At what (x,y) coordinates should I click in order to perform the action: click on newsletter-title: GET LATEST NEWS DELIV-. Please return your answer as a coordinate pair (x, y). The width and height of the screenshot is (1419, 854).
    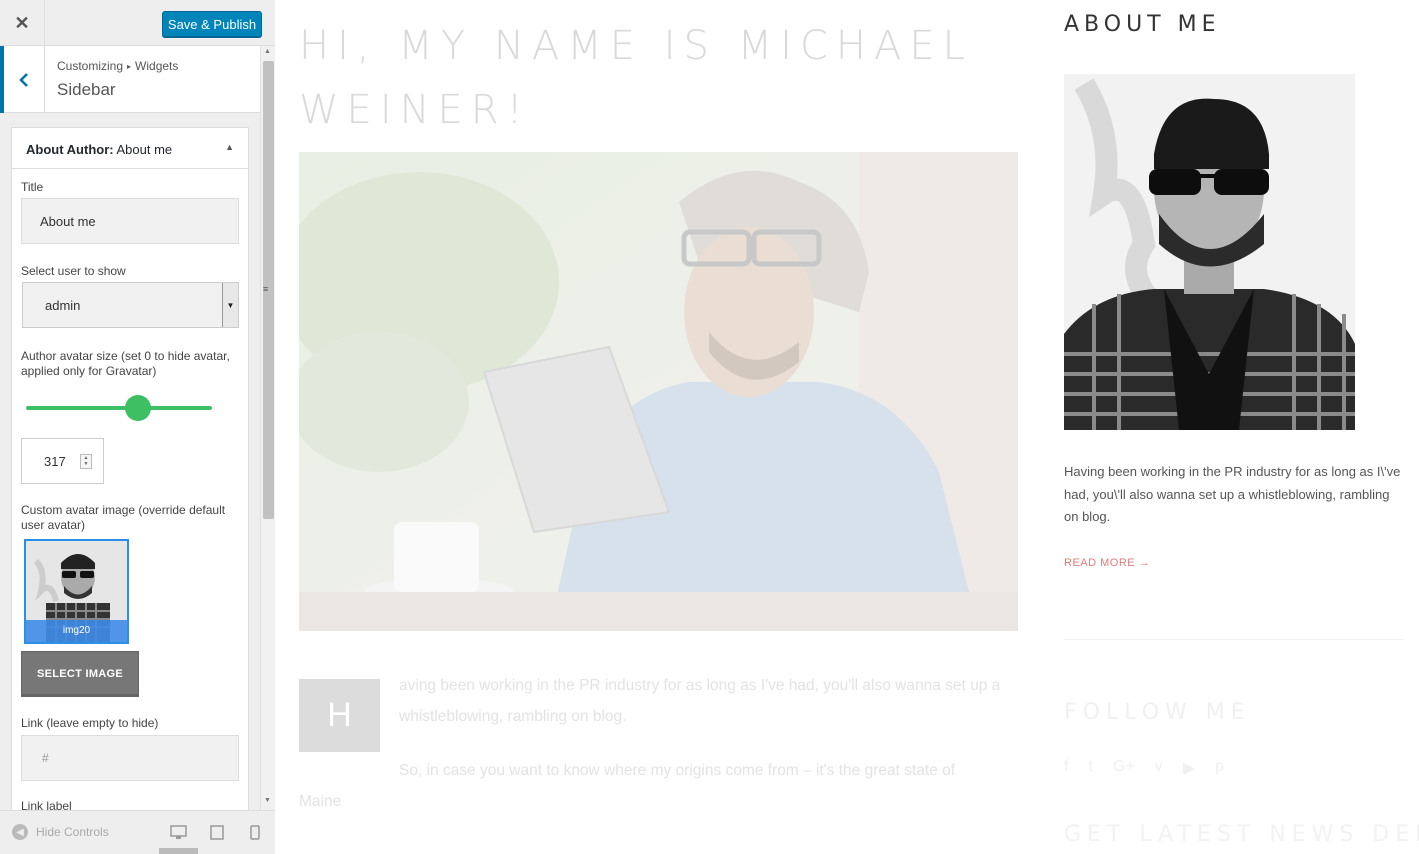
    Looking at the image, I should click on (1241, 834).